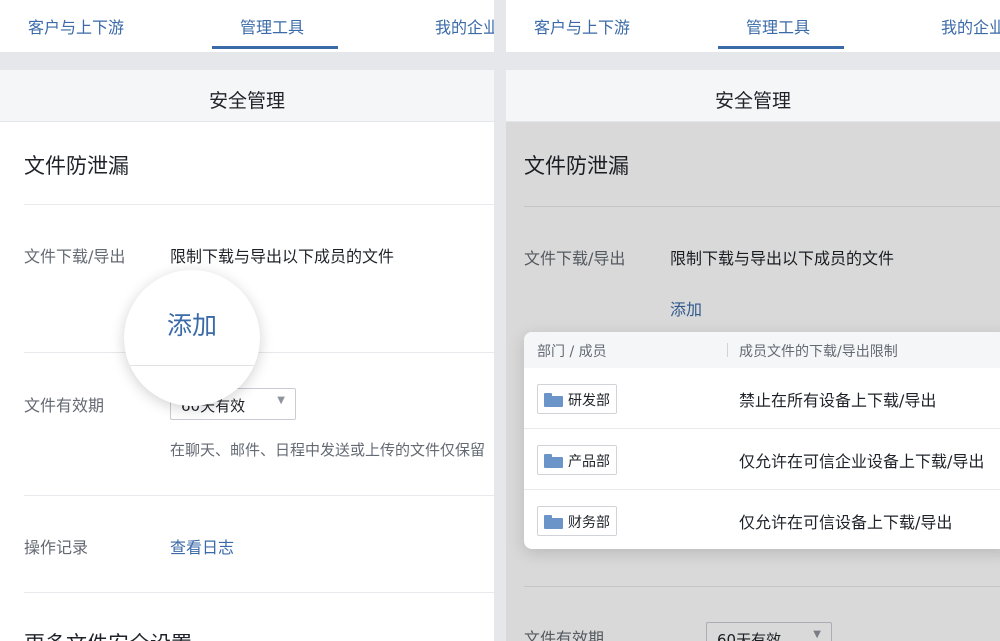 The height and width of the screenshot is (641, 1000). What do you see at coordinates (572, 352) in the screenshot?
I see `col-dept-member: 部门 / 成员` at bounding box center [572, 352].